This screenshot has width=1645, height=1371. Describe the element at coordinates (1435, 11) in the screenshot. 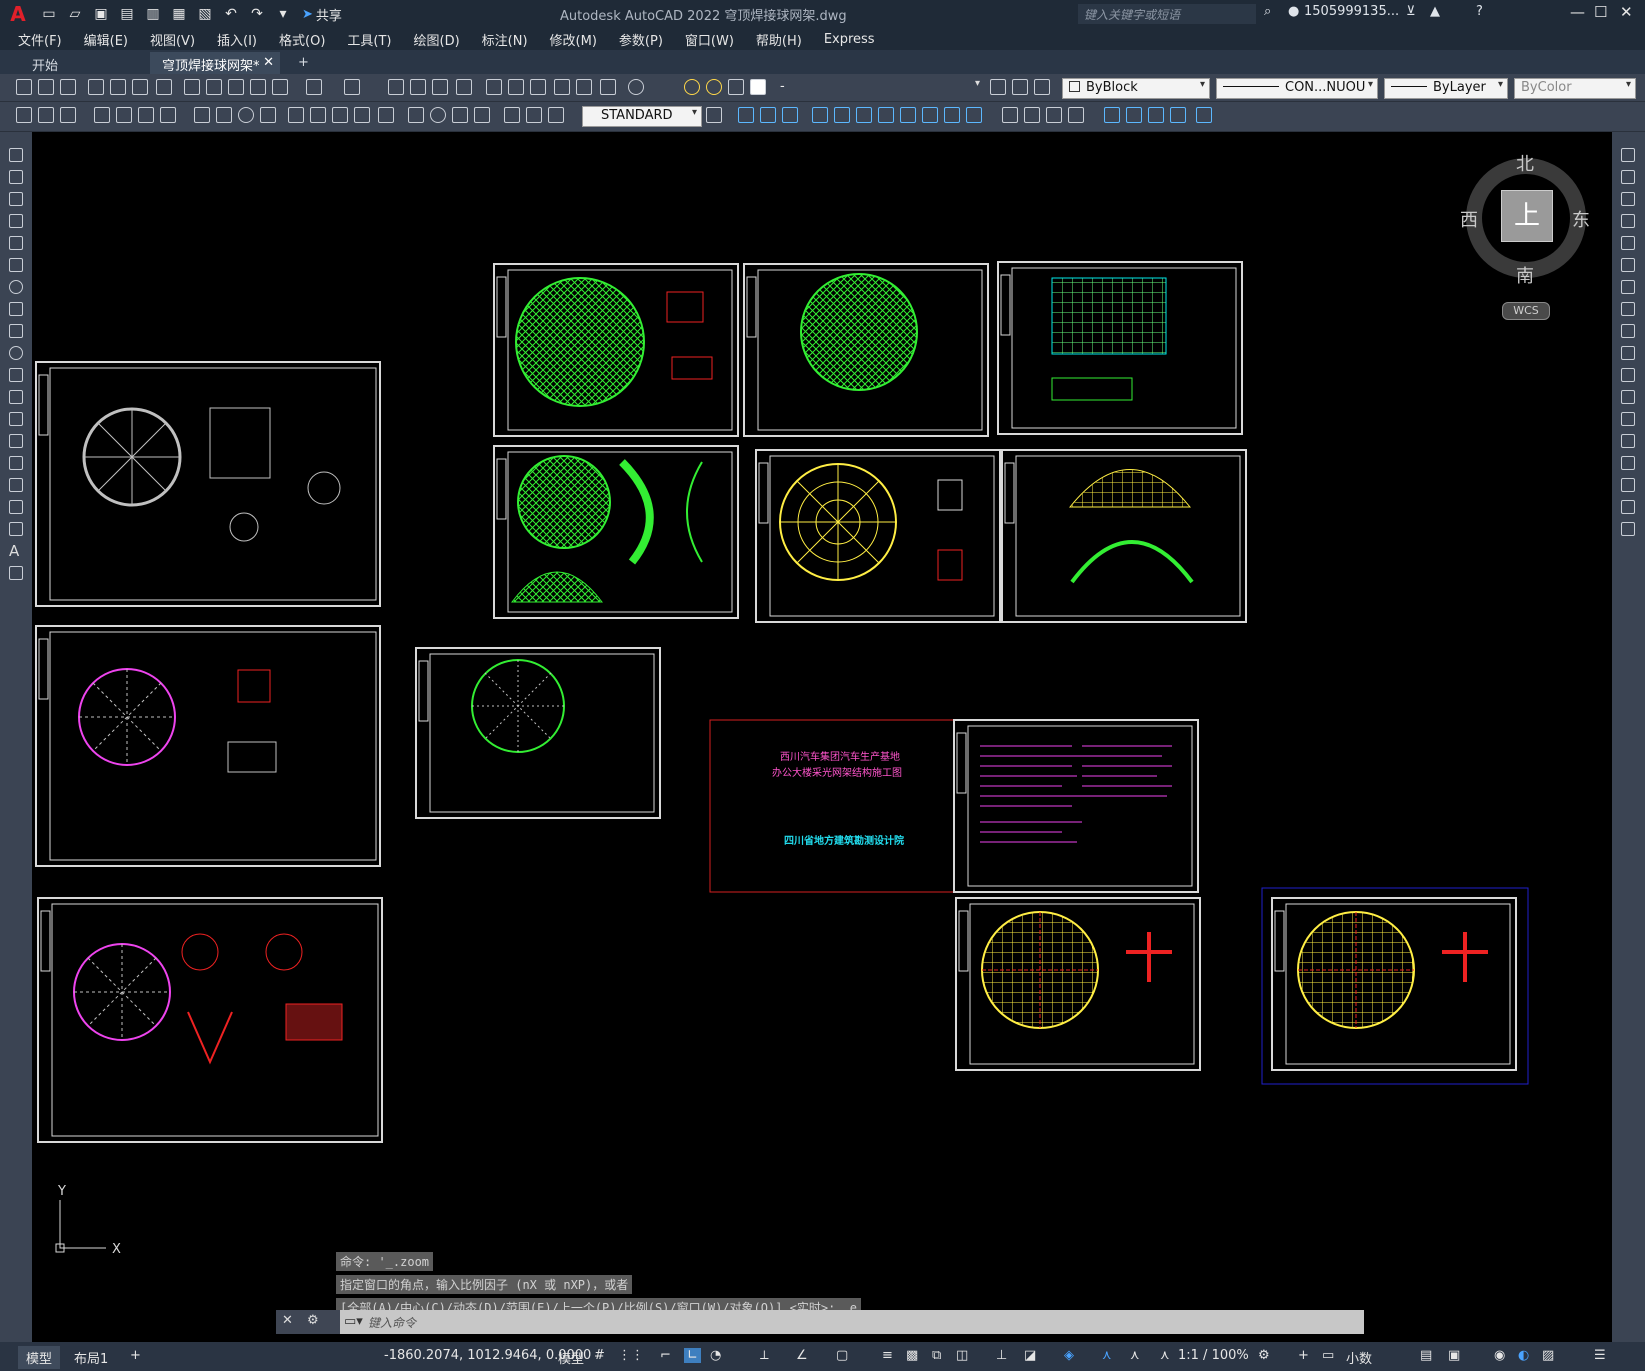

I see `autodesk-app-icon: ▲` at that location.